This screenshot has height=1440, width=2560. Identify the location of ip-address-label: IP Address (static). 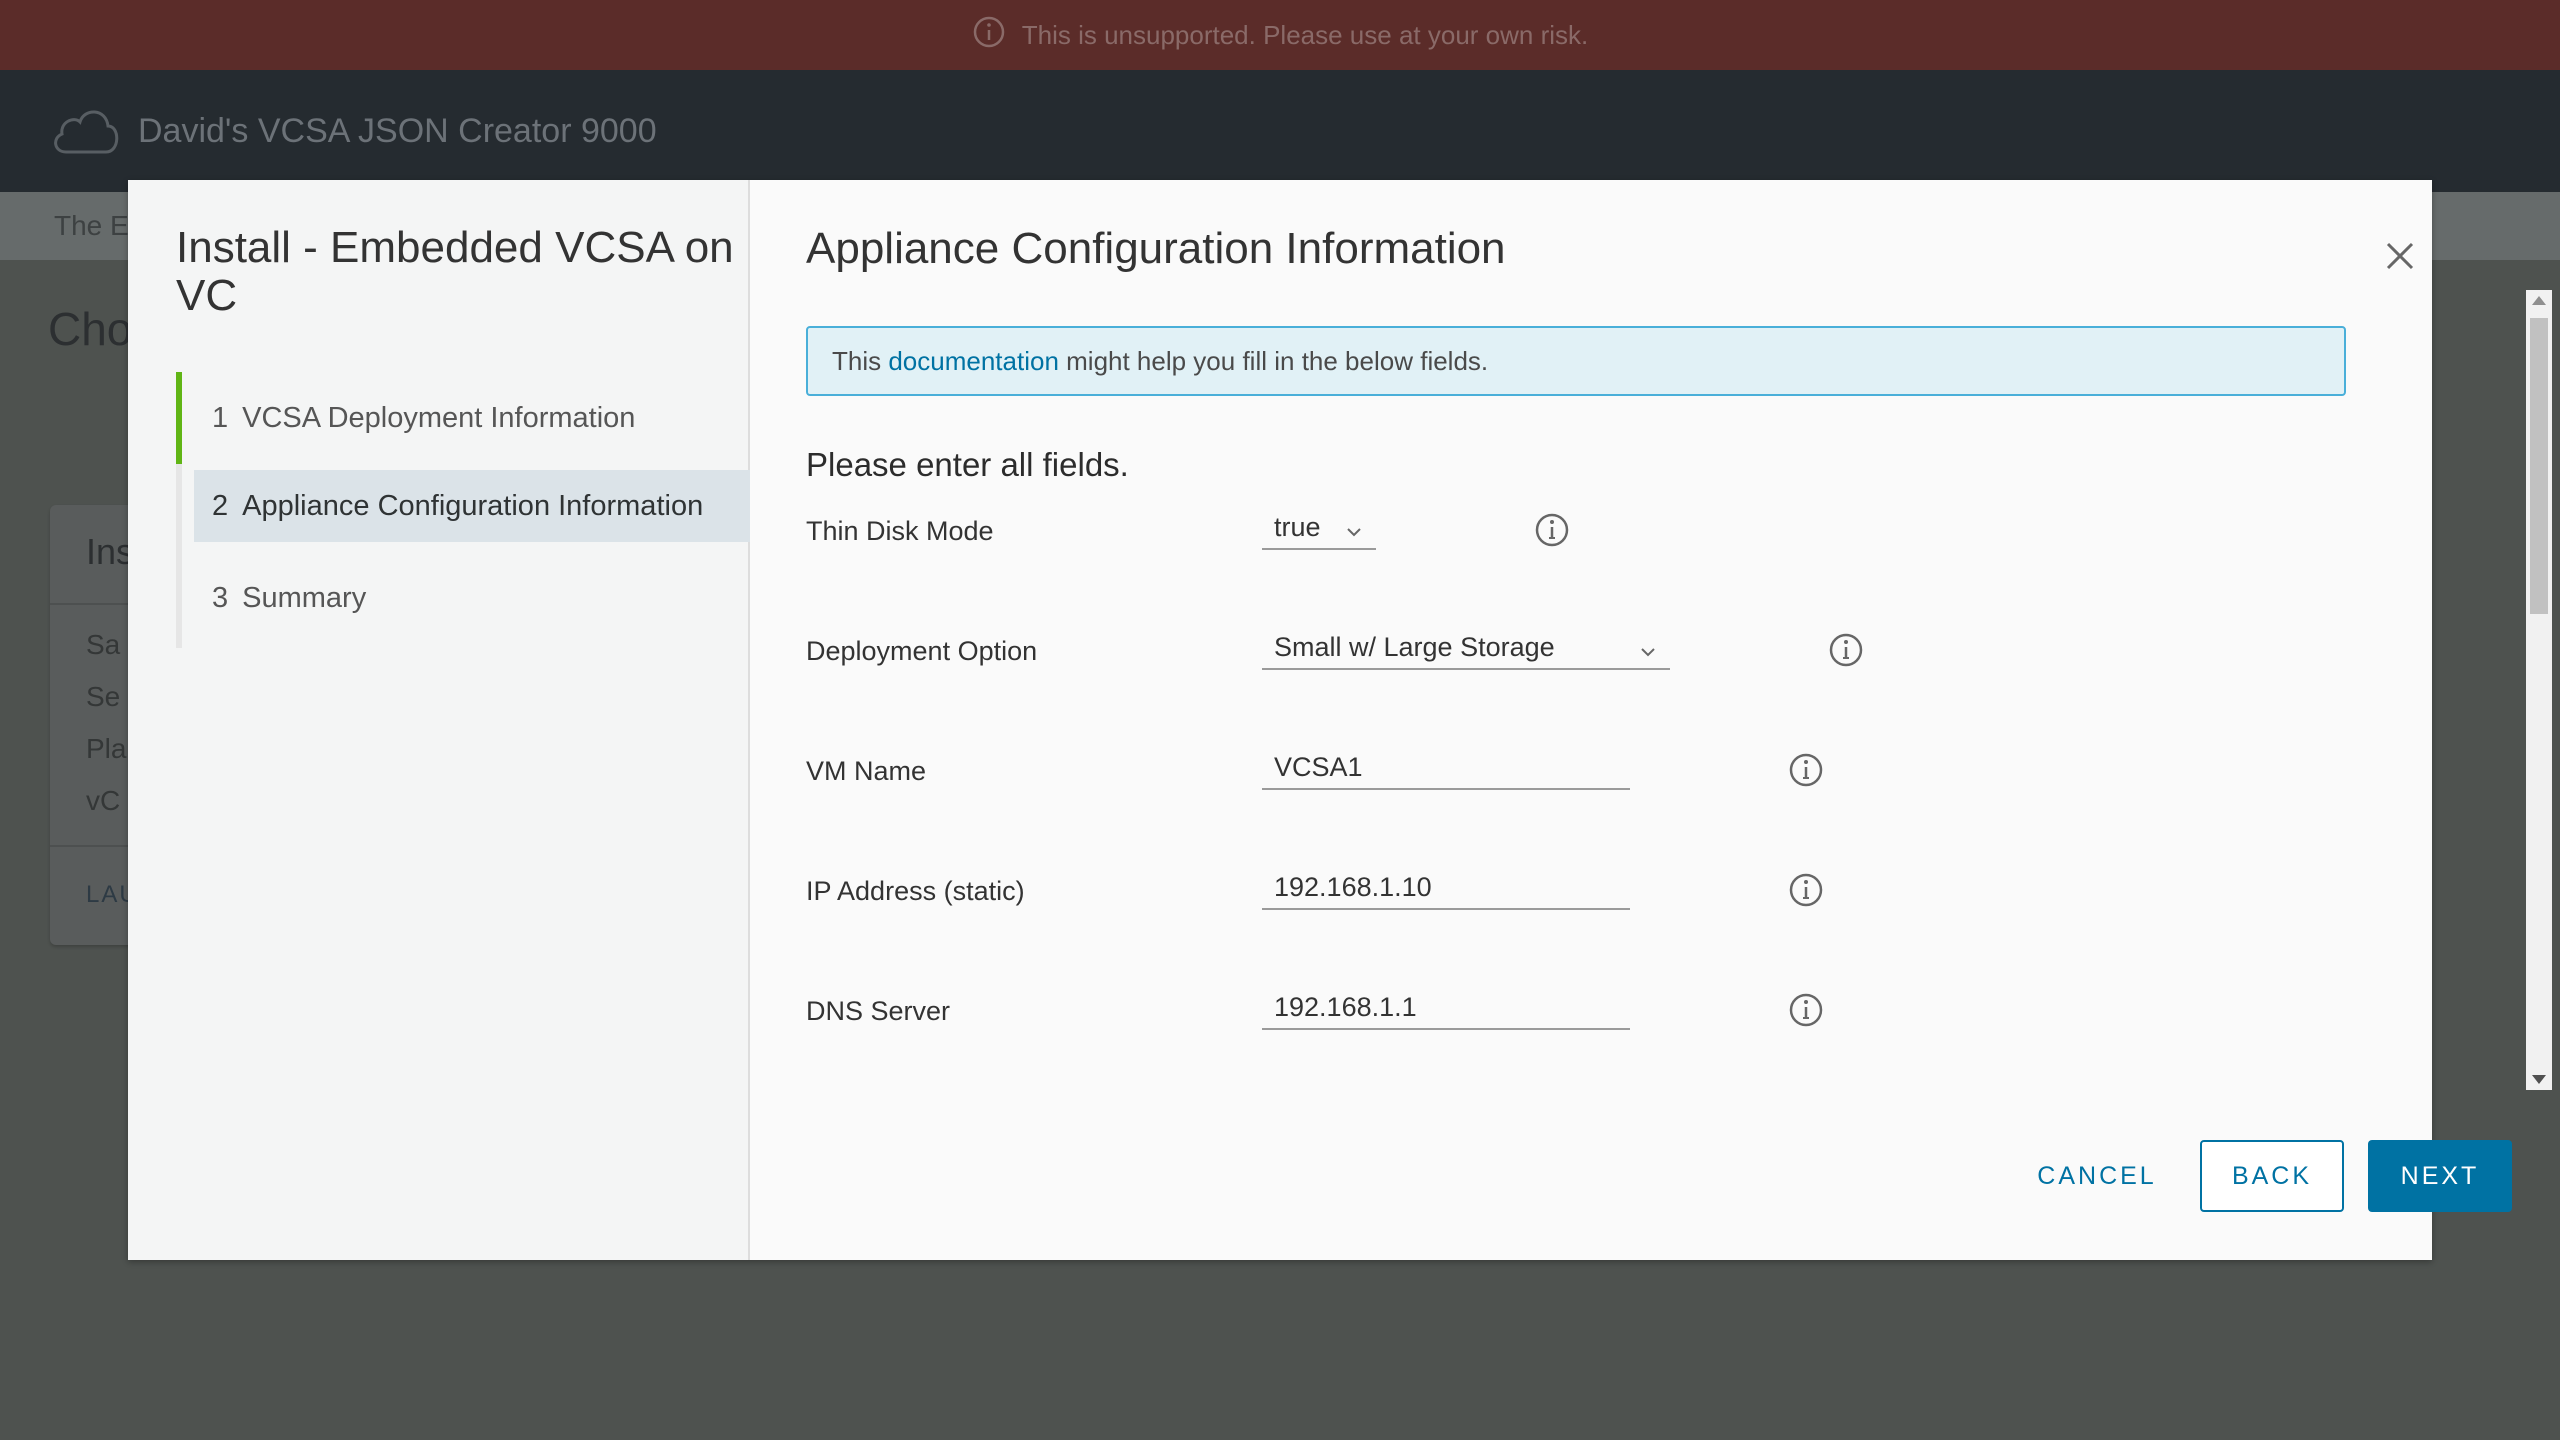
(915, 891).